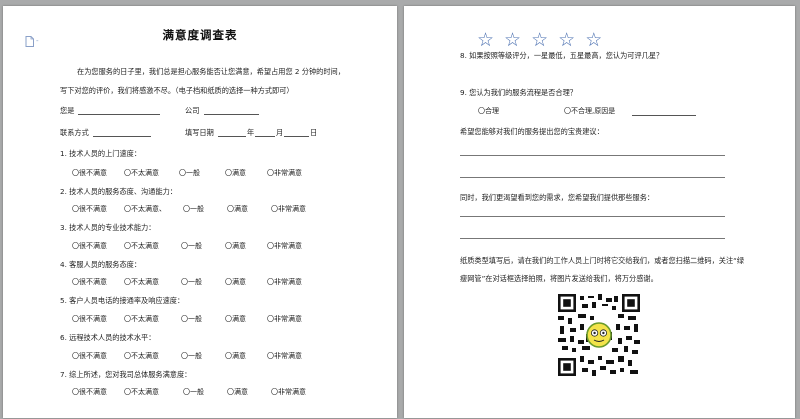 Image resolution: width=800 pixels, height=419 pixels. What do you see at coordinates (108, 227) in the screenshot?
I see `question-3-label: 3. 技术人员的专业技术能力：` at bounding box center [108, 227].